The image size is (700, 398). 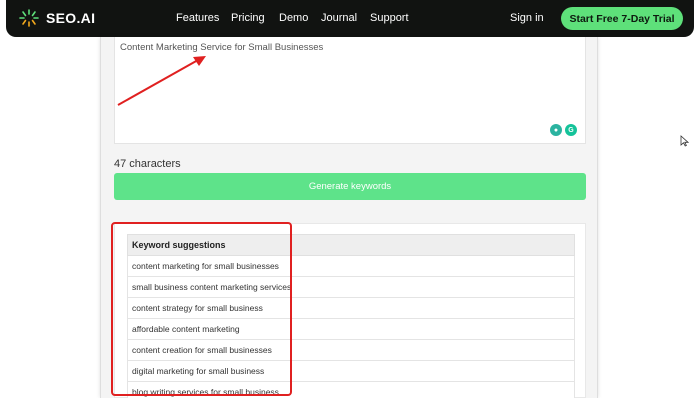 What do you see at coordinates (350, 186) in the screenshot?
I see `generate-keywords-button: Generate keywords` at bounding box center [350, 186].